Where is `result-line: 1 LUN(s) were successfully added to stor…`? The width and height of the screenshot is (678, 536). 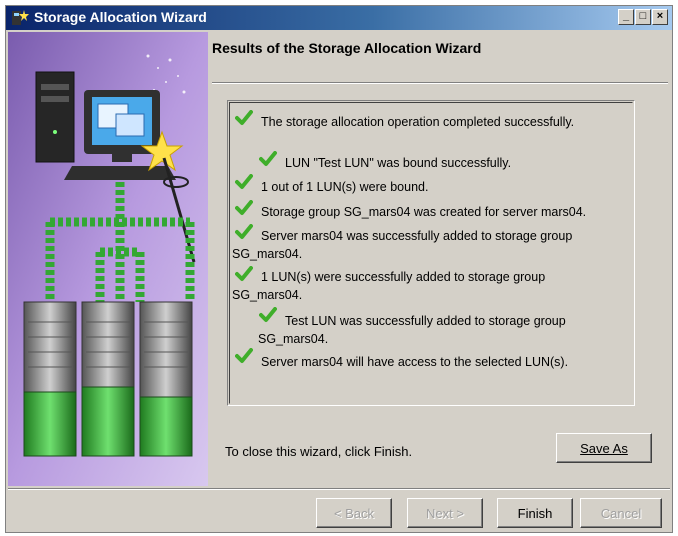
result-line: 1 LUN(s) were successfully added to stor… is located at coordinates (403, 277).